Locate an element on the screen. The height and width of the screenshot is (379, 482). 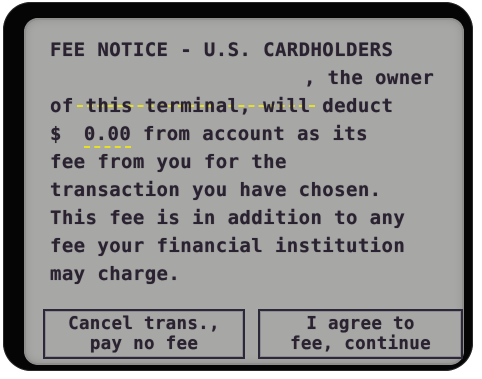
notice-addition-line: This fee is in addition to any is located at coordinates (228, 218).